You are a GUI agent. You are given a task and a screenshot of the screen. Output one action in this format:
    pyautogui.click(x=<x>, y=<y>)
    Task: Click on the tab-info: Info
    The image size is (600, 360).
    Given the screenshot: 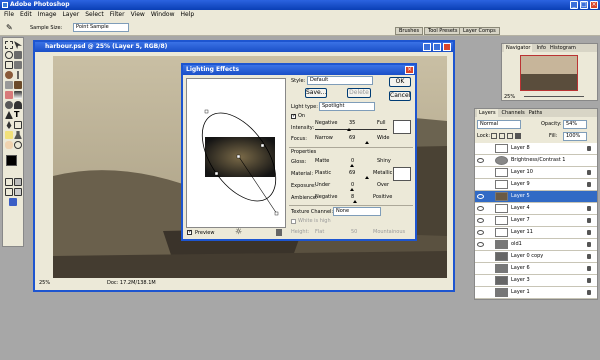 What is the action you would take?
    pyautogui.click(x=540, y=48)
    